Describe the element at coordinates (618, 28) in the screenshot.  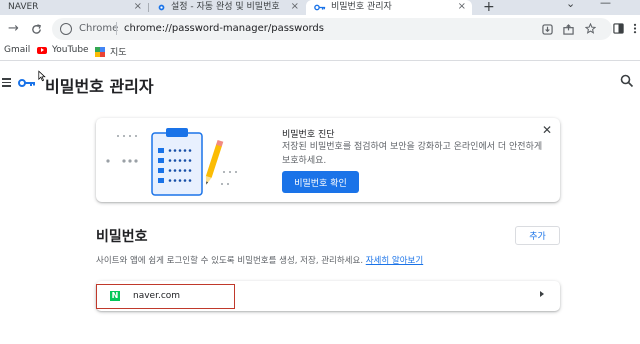
I see `sidebar-icon` at that location.